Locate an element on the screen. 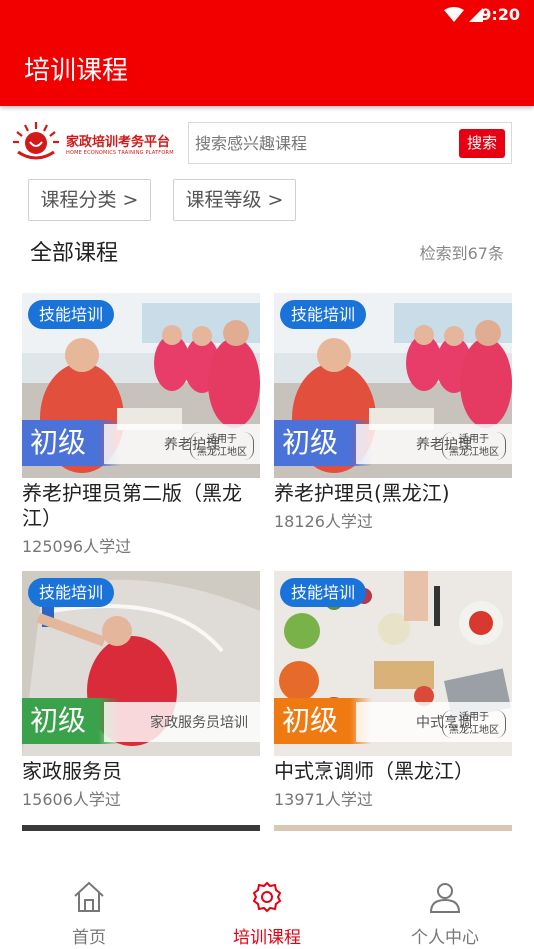 The width and height of the screenshot is (534, 949). tab-courses: 培训课程 is located at coordinates (267, 908).